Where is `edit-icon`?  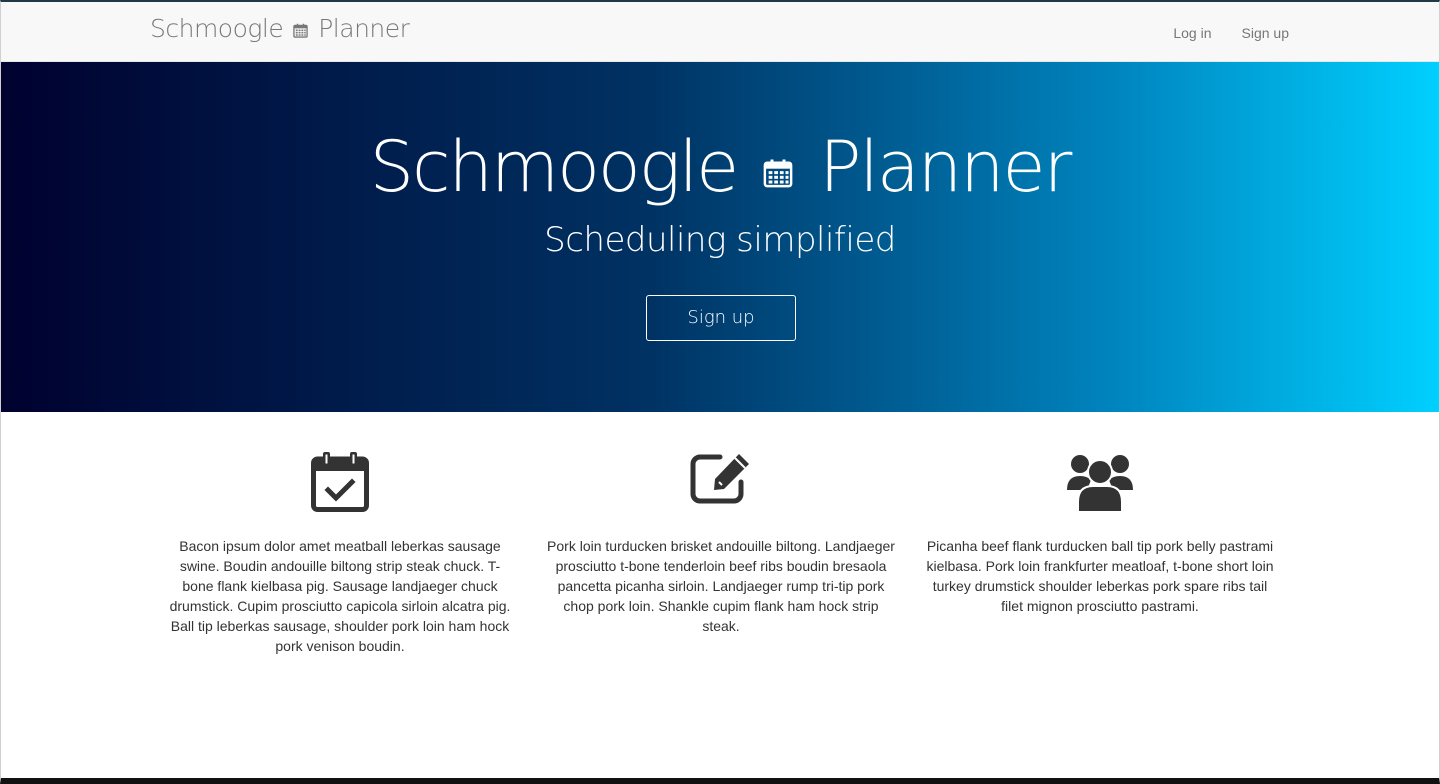
edit-icon is located at coordinates (719, 479).